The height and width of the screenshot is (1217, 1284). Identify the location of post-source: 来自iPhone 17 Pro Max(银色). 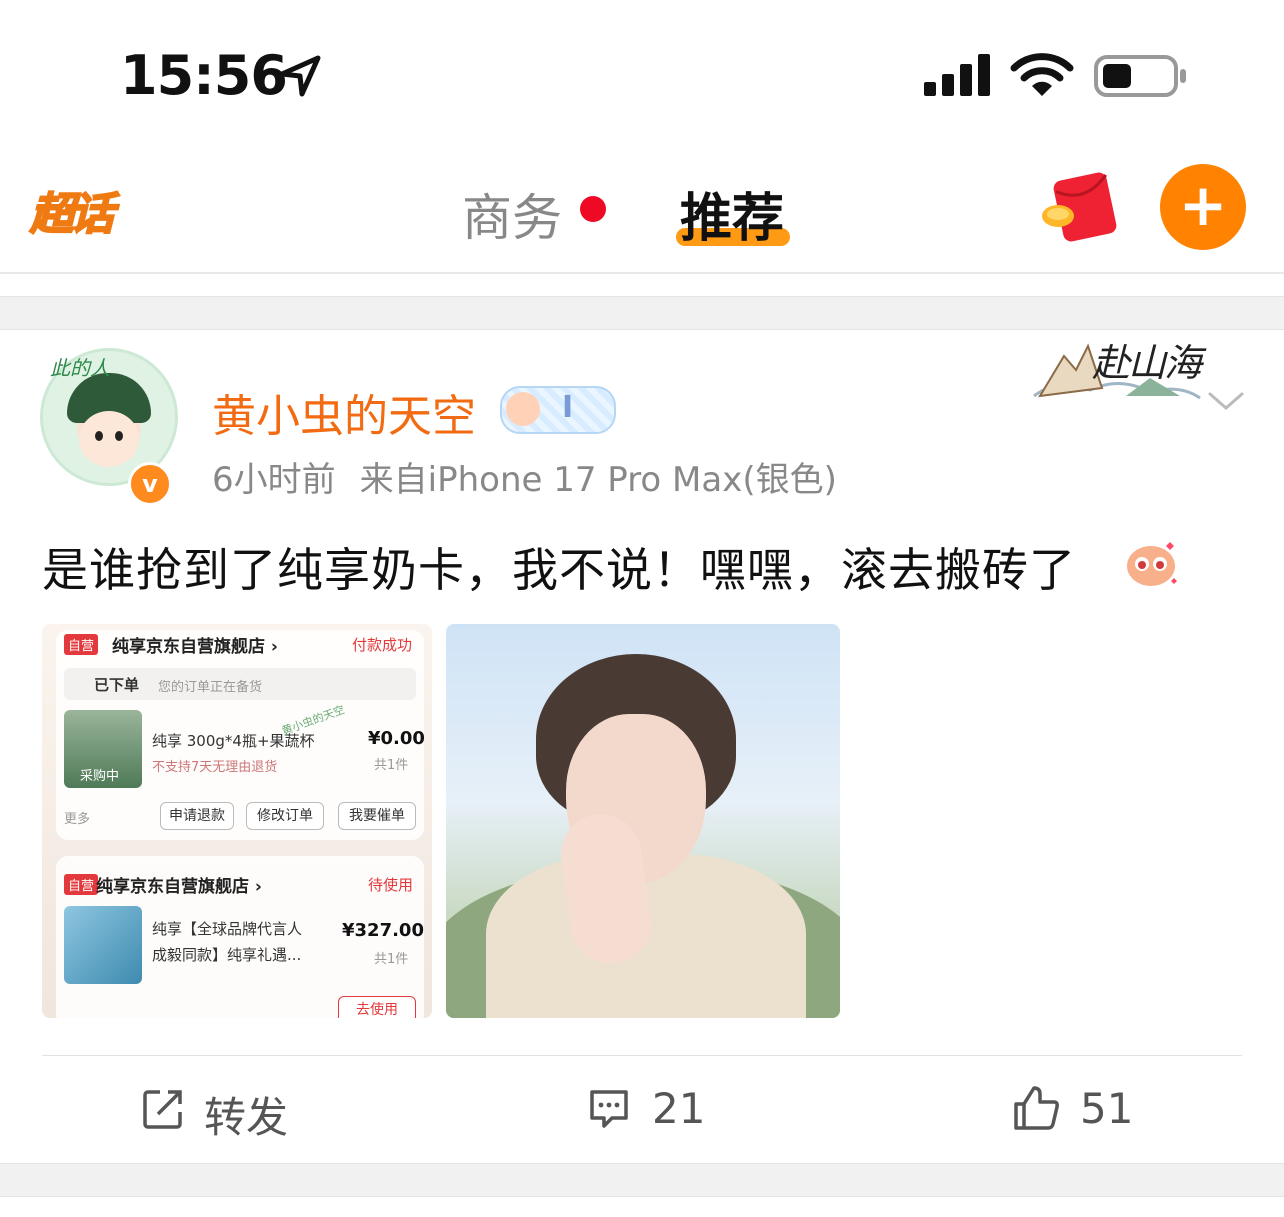
(598, 480).